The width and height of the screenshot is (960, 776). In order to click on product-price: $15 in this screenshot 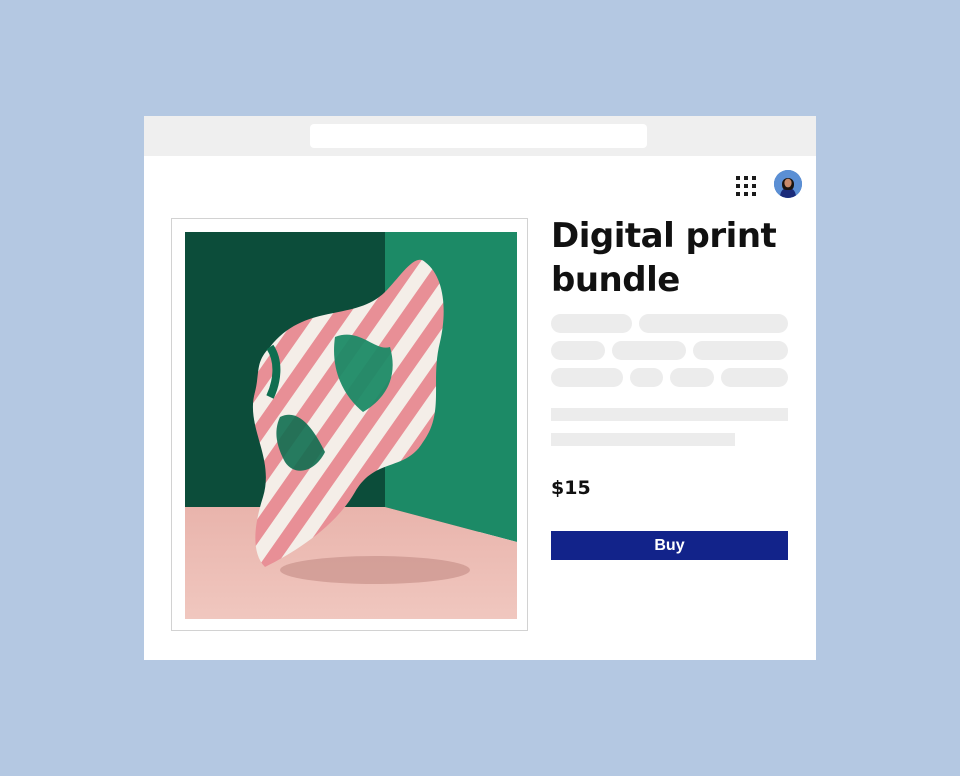, I will do `click(571, 488)`.